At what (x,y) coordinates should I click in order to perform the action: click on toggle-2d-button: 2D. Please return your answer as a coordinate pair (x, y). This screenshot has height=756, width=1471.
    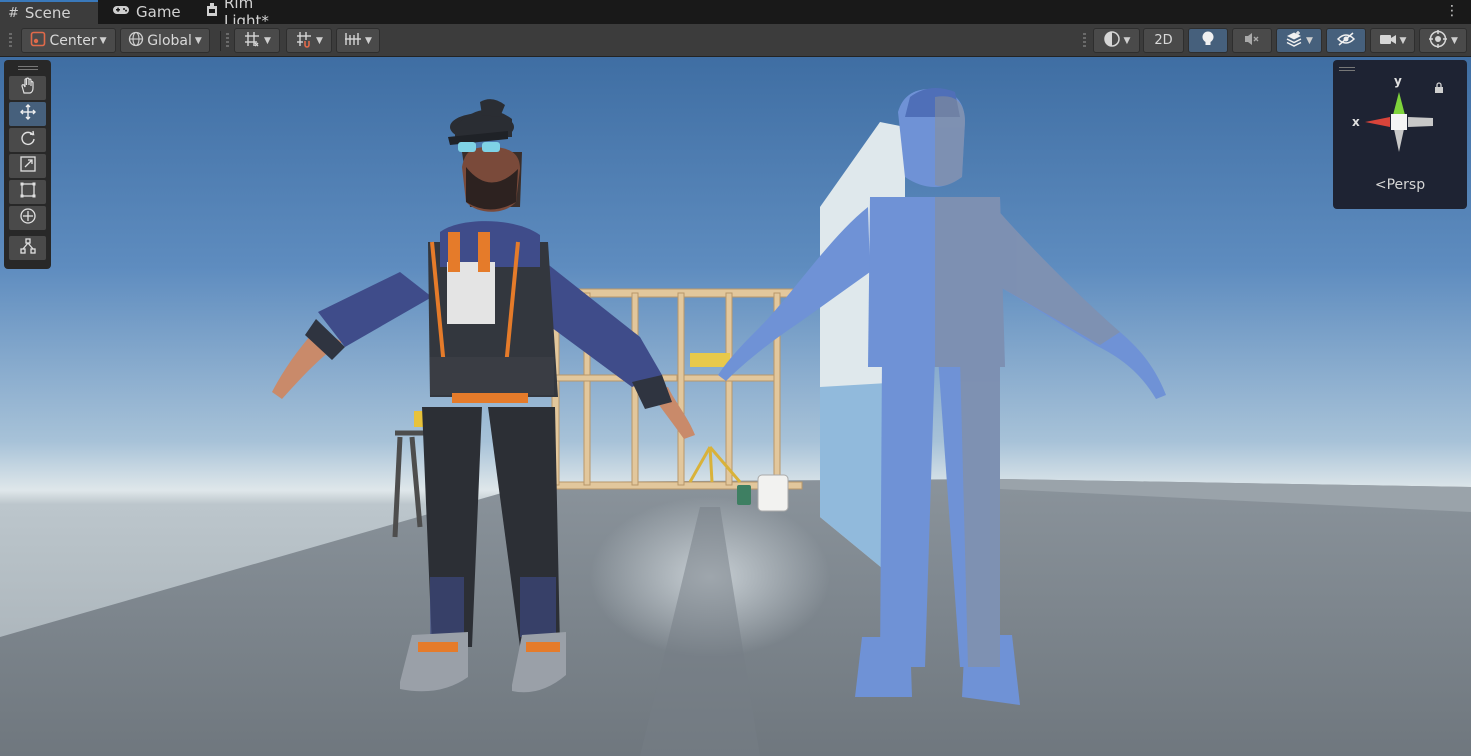
    Looking at the image, I should click on (1163, 40).